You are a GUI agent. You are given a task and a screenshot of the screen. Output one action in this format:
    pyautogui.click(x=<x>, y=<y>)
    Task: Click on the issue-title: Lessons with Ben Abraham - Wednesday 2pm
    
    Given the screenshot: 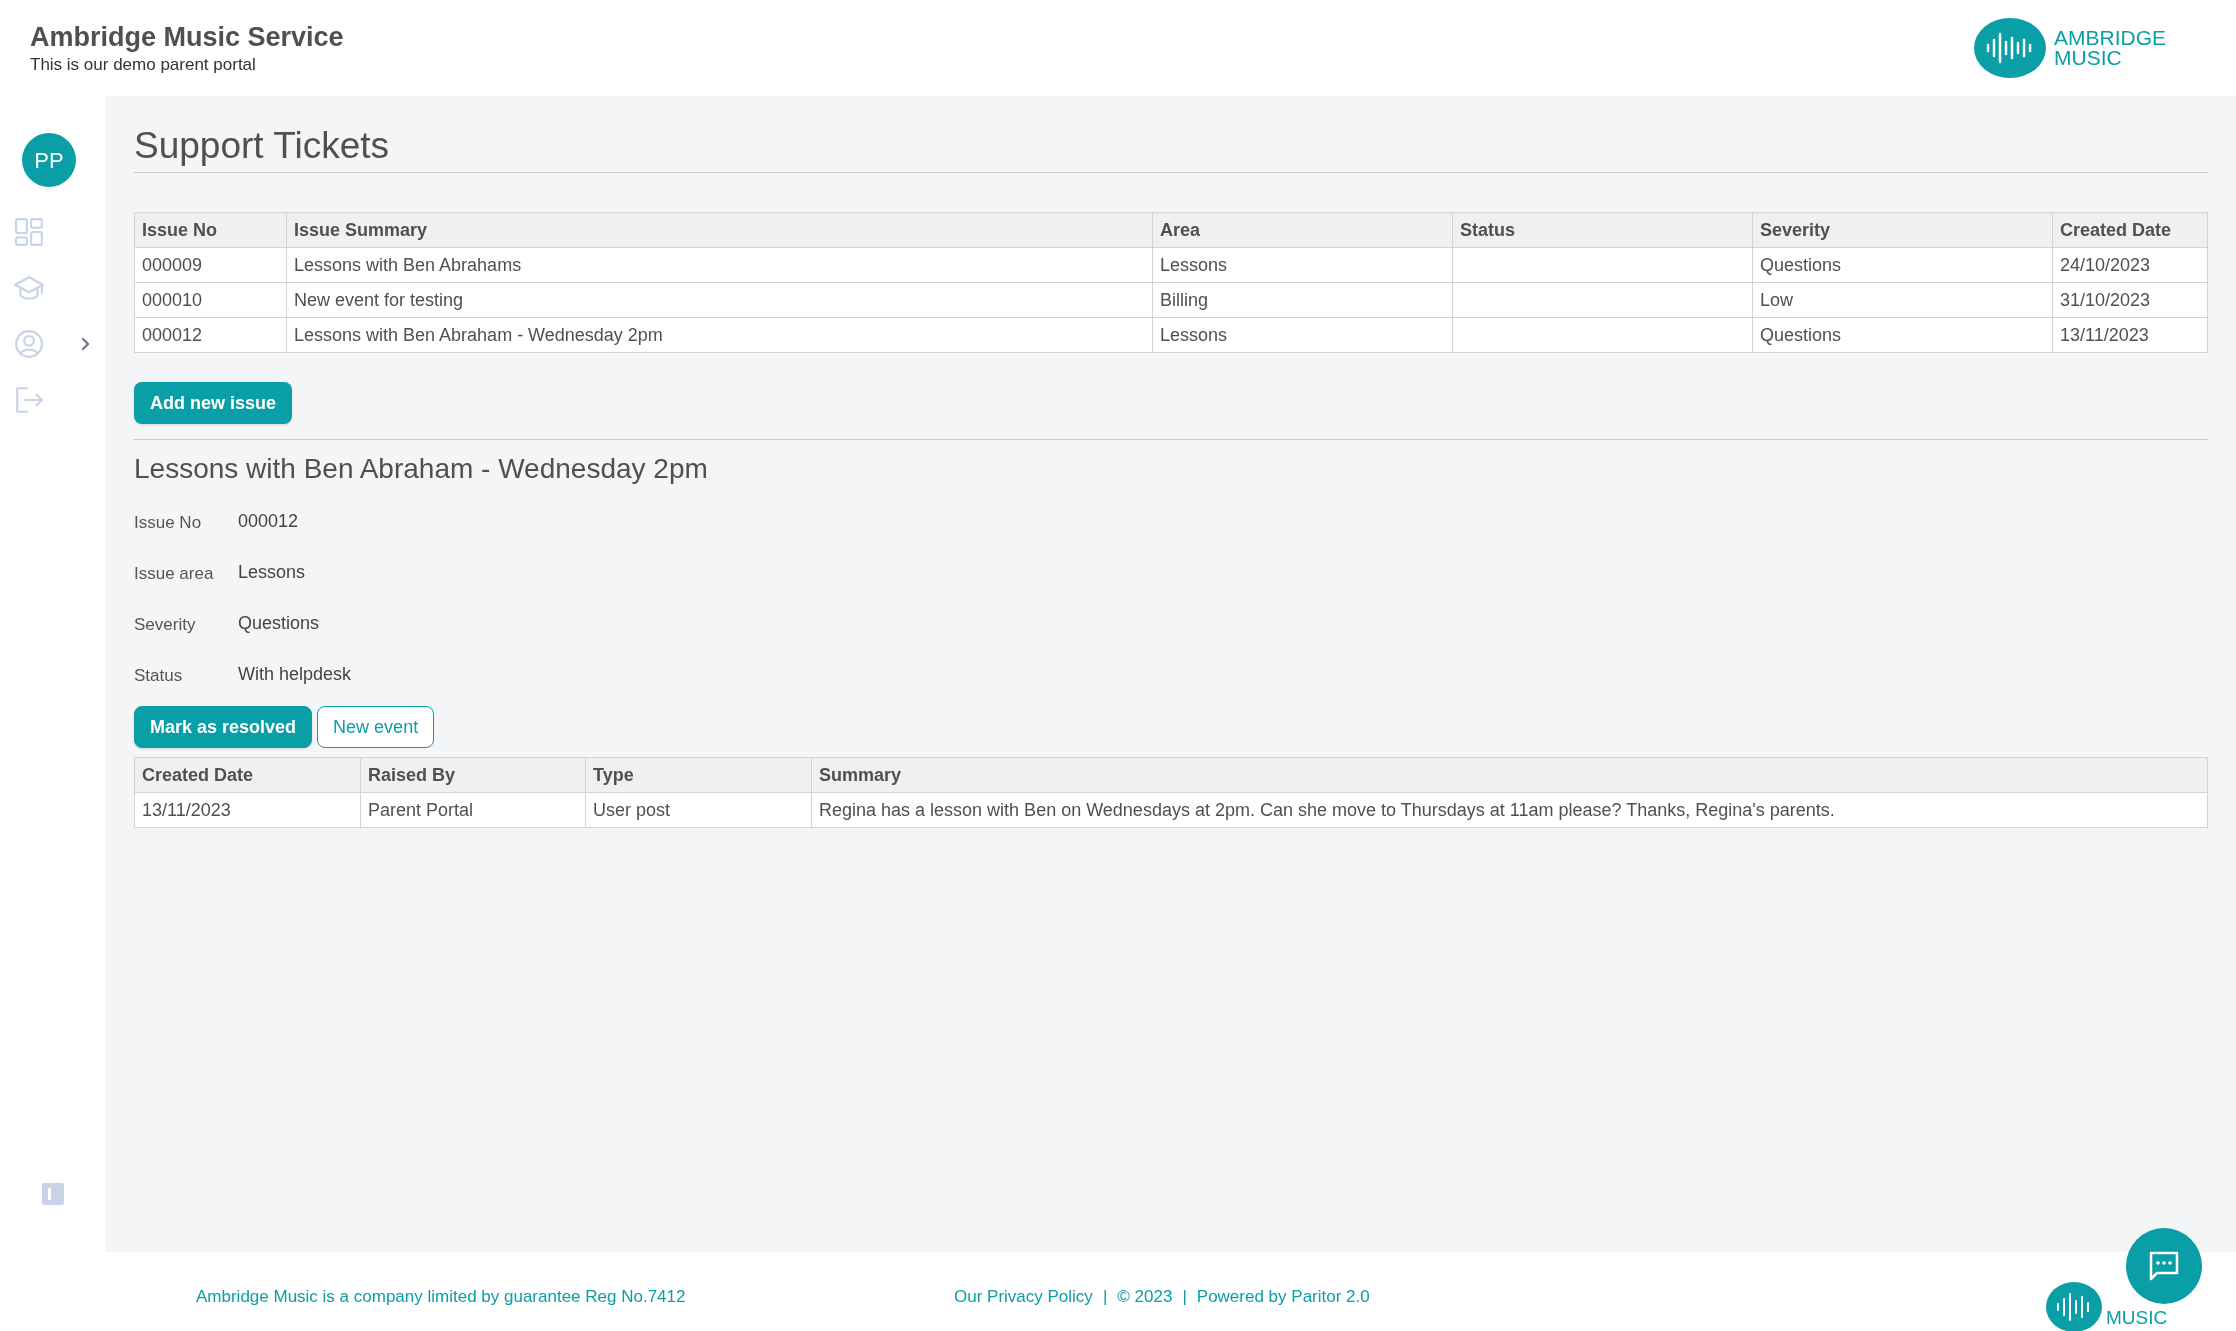 What is the action you would take?
    pyautogui.click(x=421, y=469)
    